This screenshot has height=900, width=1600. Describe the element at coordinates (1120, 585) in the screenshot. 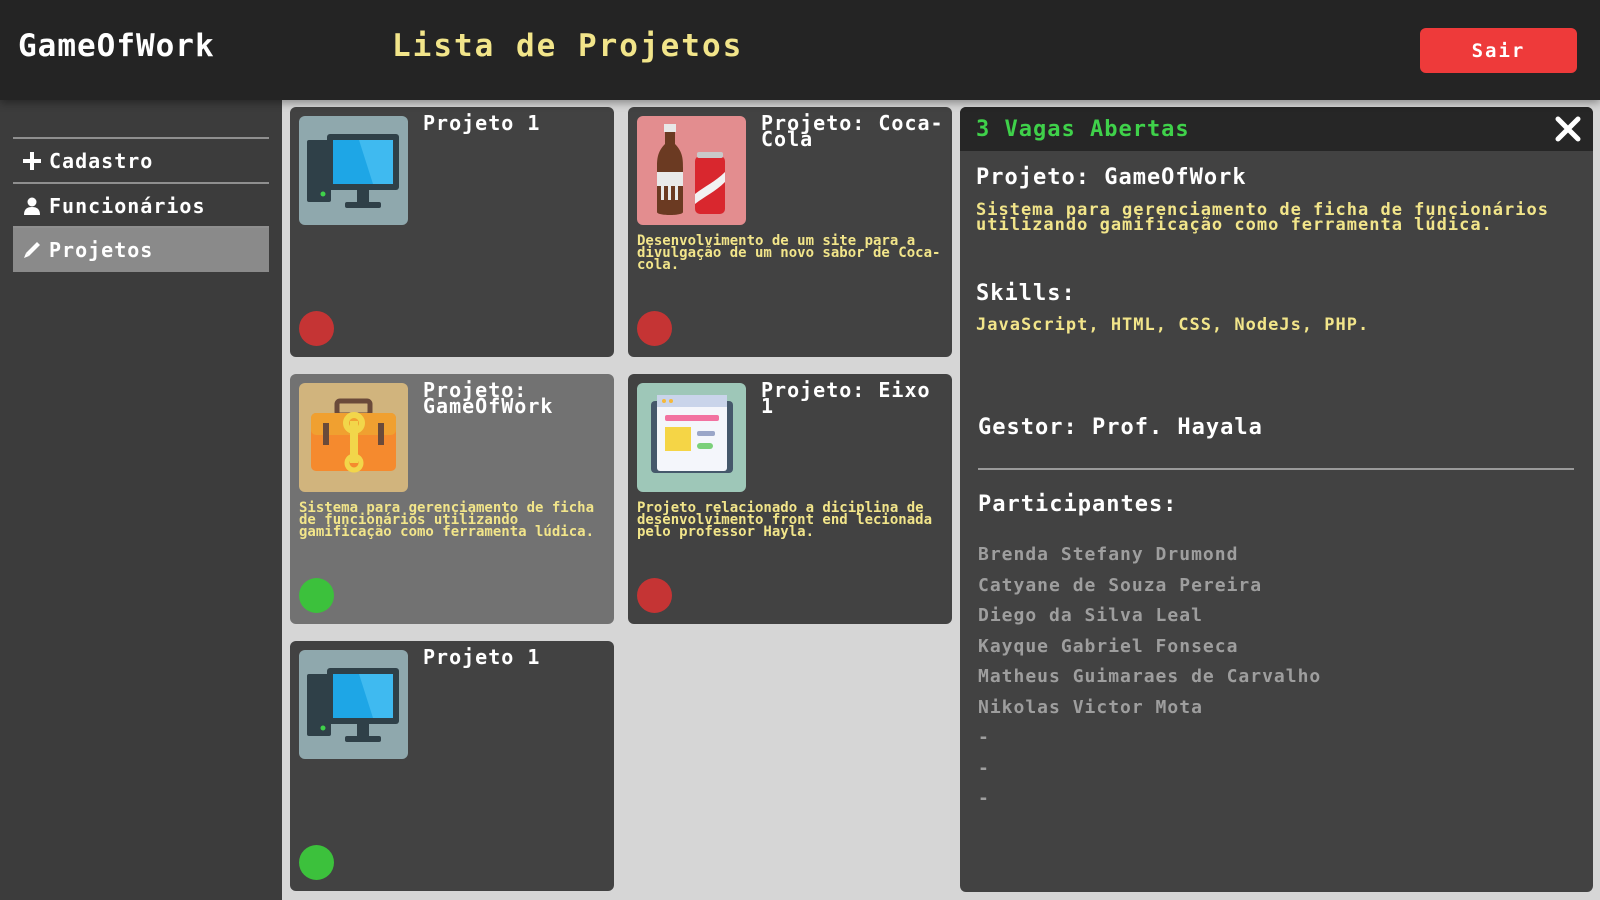

I see `participant-item: Catyane de Souza Pereira` at that location.